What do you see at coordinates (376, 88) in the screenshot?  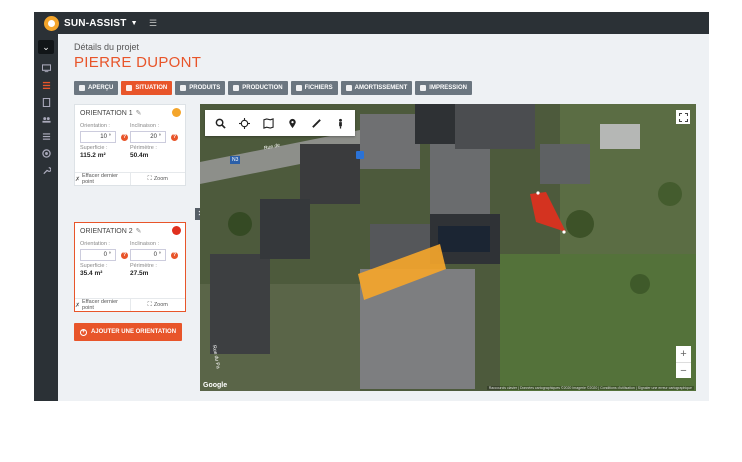 I see `tab-amortissement: AMORTISSEMENT` at bounding box center [376, 88].